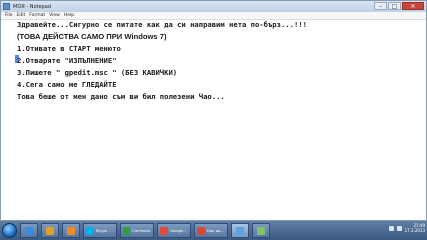  I want to click on text-line: 4.Сега само ме ГЛЕДАЙТЕ, so click(67, 84).